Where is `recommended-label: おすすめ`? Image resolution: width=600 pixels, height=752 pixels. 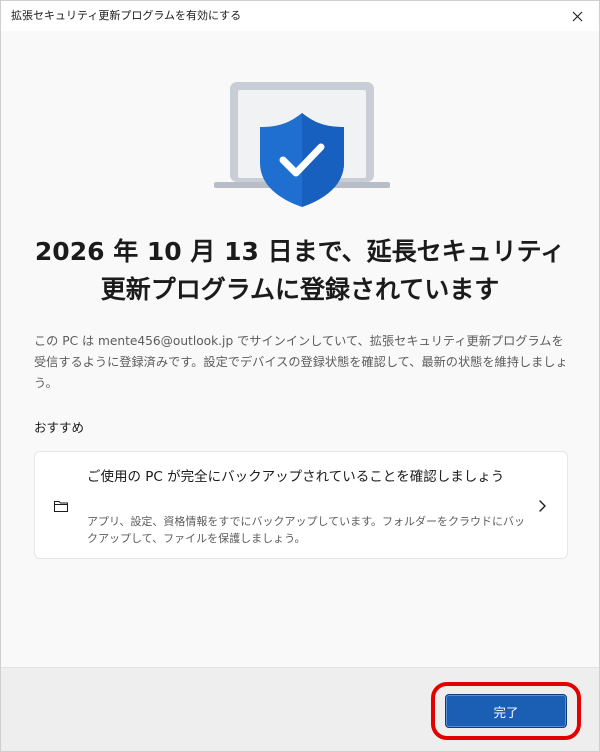 recommended-label: おすすめ is located at coordinates (59, 427).